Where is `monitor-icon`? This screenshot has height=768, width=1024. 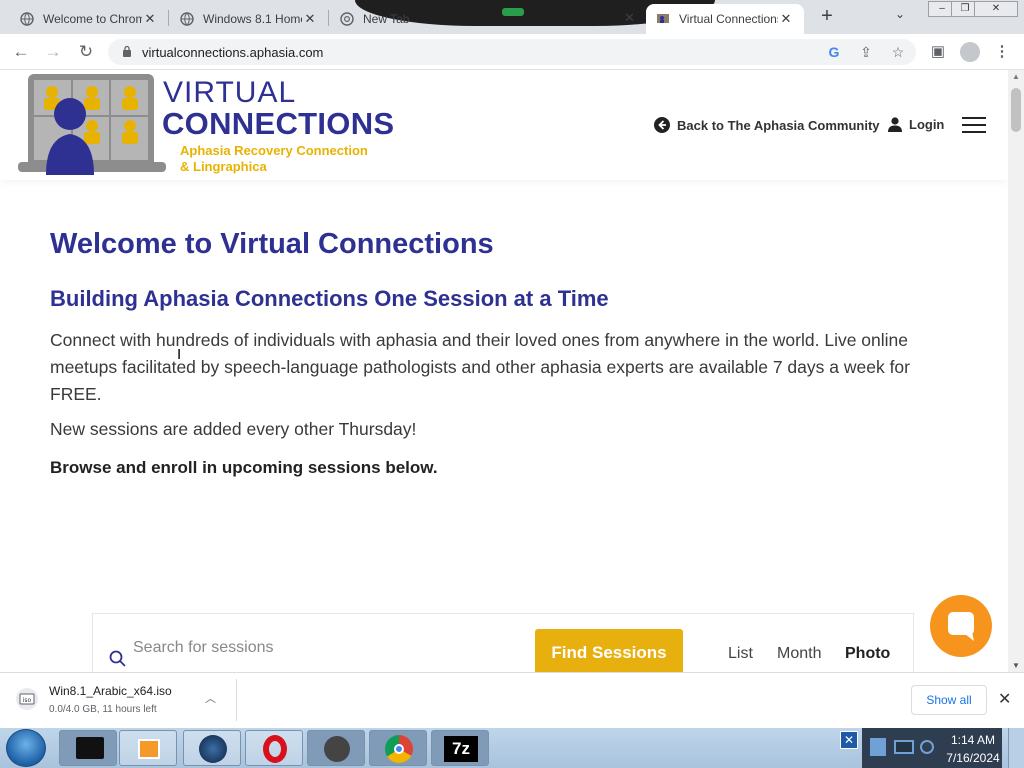
monitor-icon is located at coordinates (904, 747).